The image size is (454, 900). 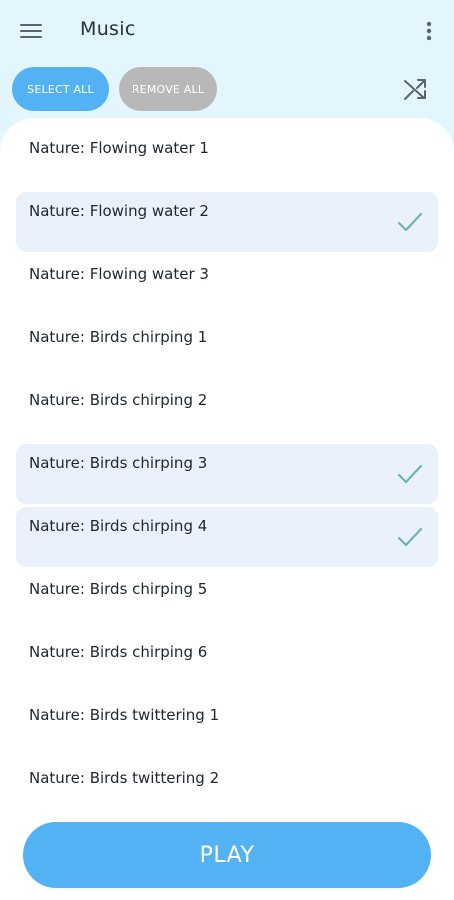 What do you see at coordinates (227, 600) in the screenshot?
I see `track-row: Nature: Birds chirping 5` at bounding box center [227, 600].